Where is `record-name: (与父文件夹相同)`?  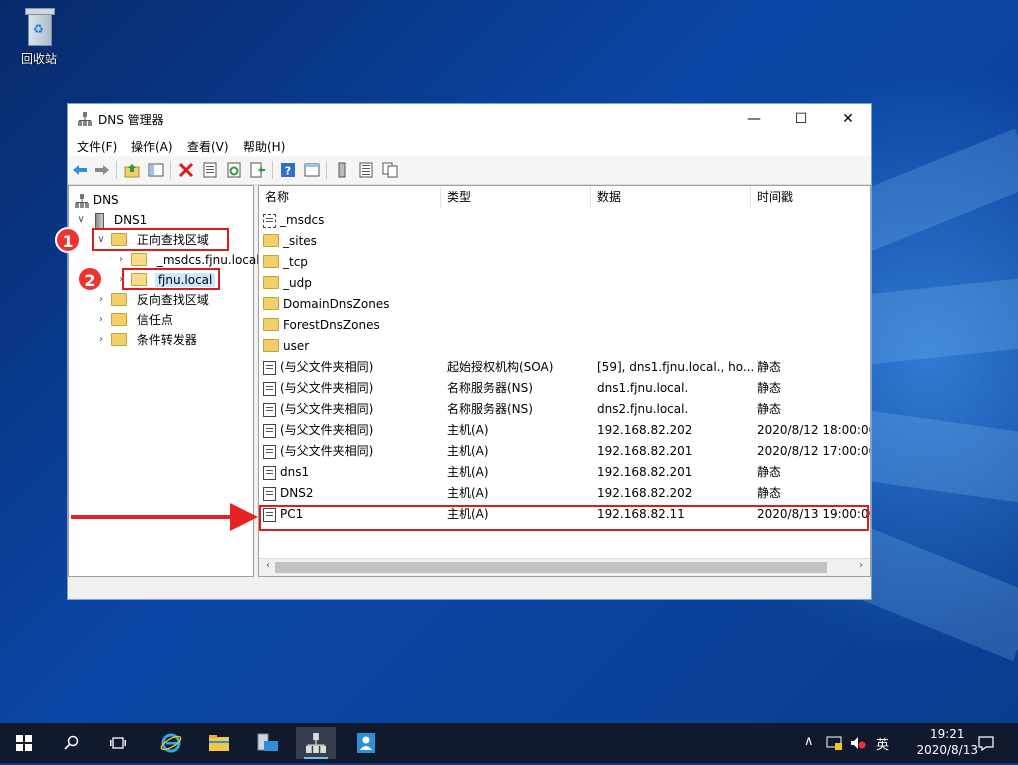
record-name: (与父文件夹相同) is located at coordinates (327, 451).